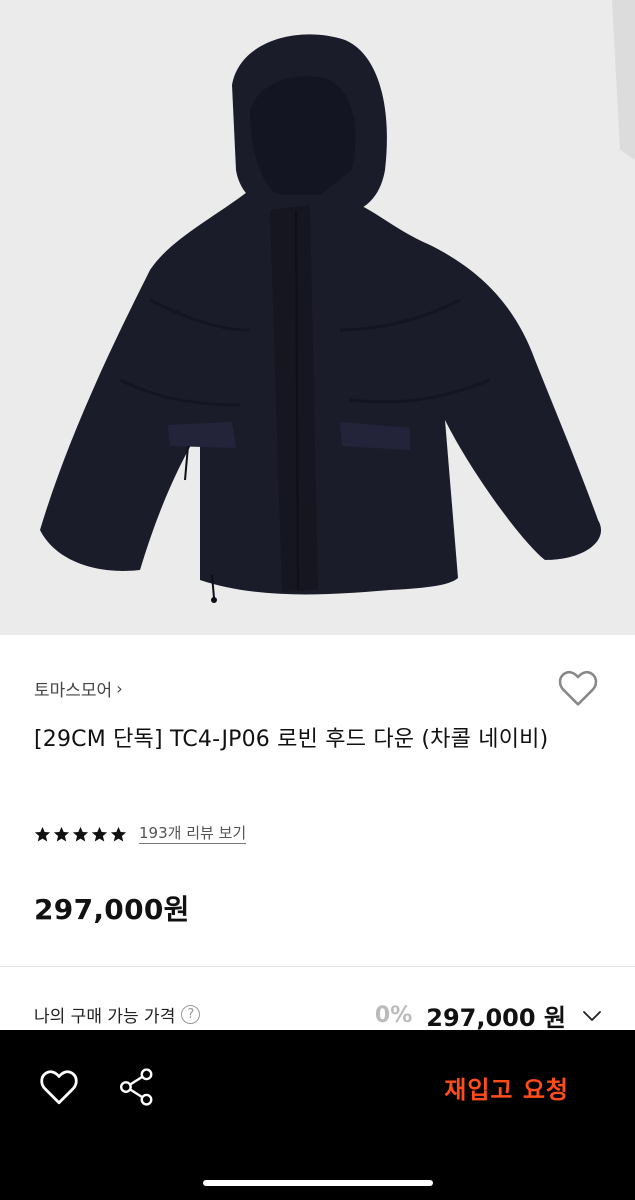 The height and width of the screenshot is (1200, 635). I want to click on star-rating, so click(80, 834).